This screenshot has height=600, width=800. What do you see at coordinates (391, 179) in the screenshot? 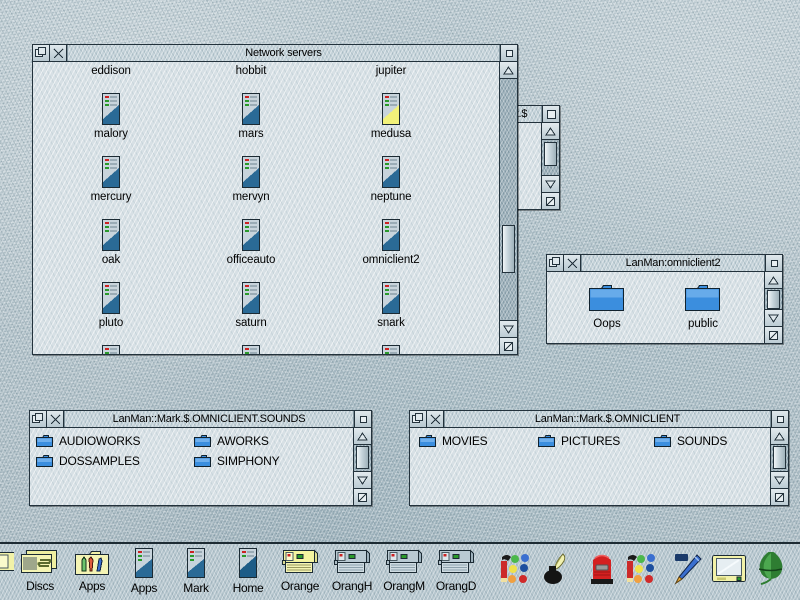
I see `server-item: neptune` at bounding box center [391, 179].